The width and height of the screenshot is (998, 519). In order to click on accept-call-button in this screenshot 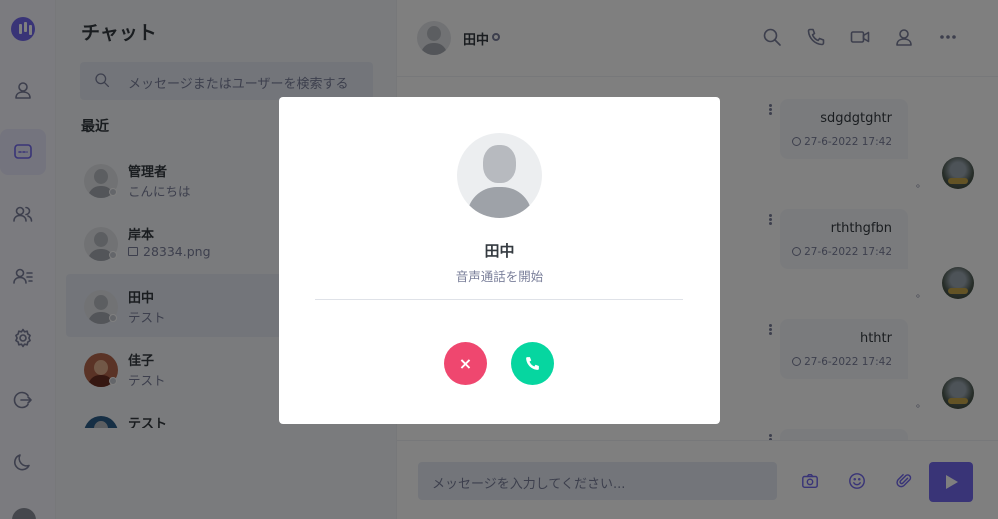, I will do `click(532, 363)`.